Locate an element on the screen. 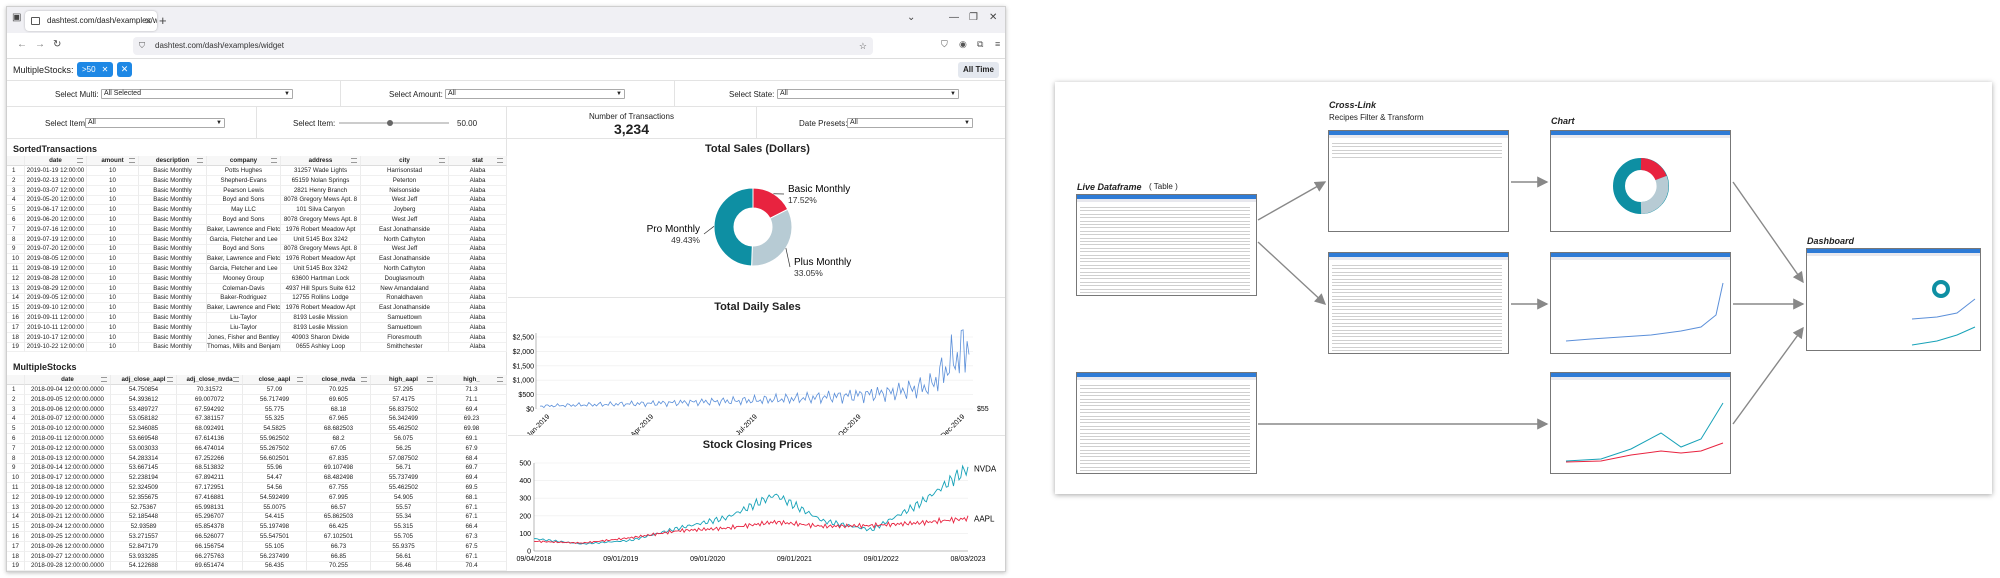  row-index-header is located at coordinates (16, 380).